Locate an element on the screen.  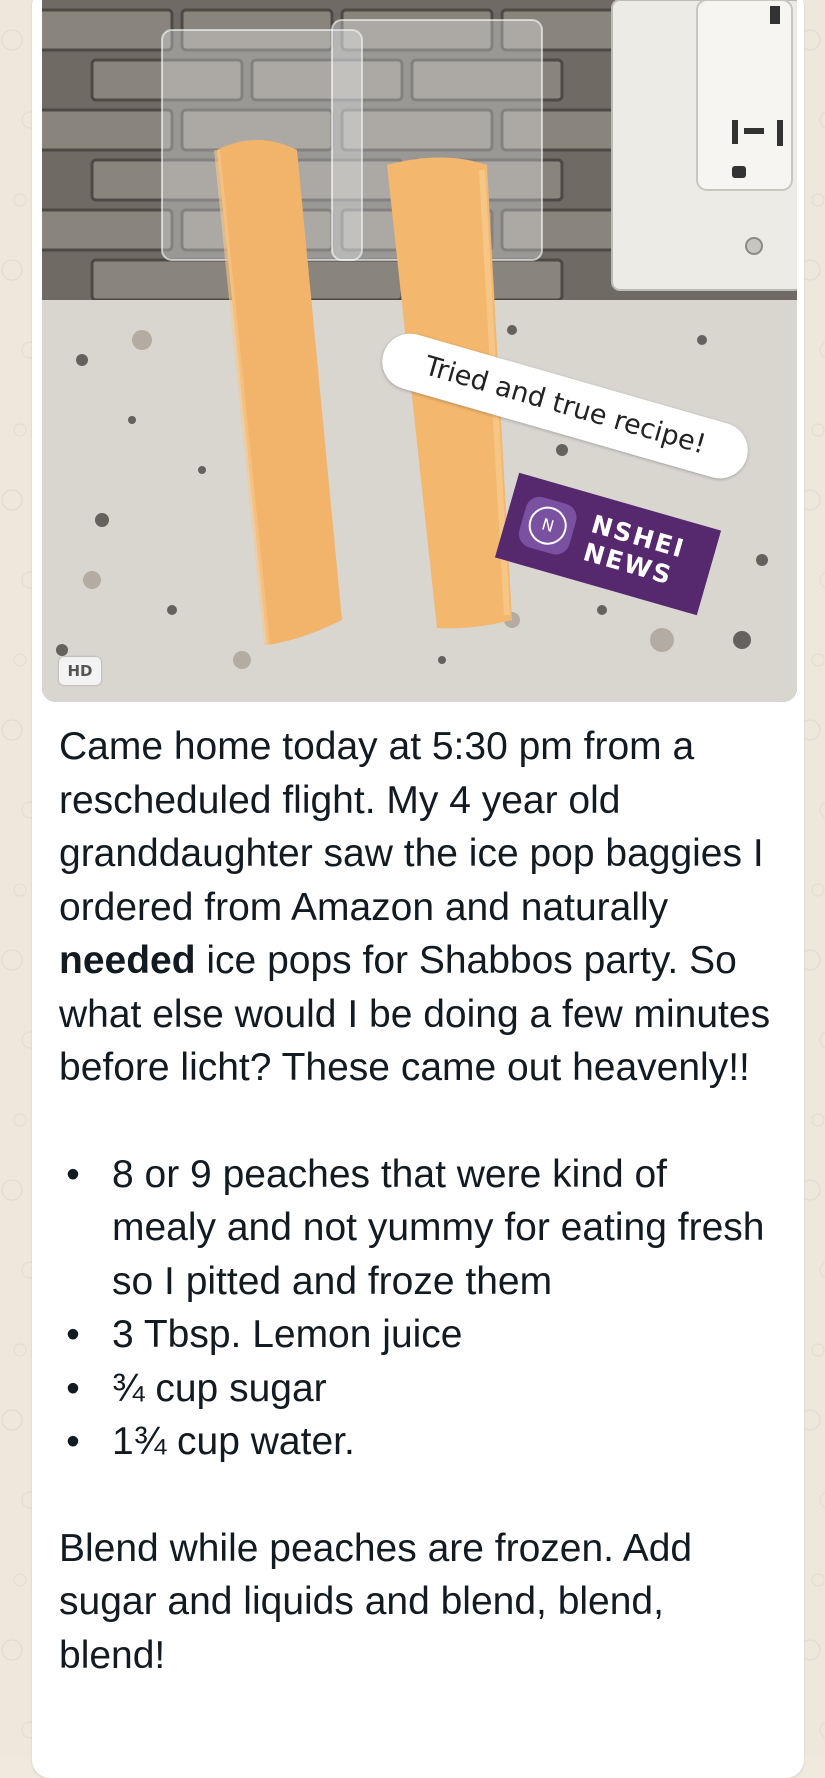
hd-badge: HD is located at coordinates (80, 671).